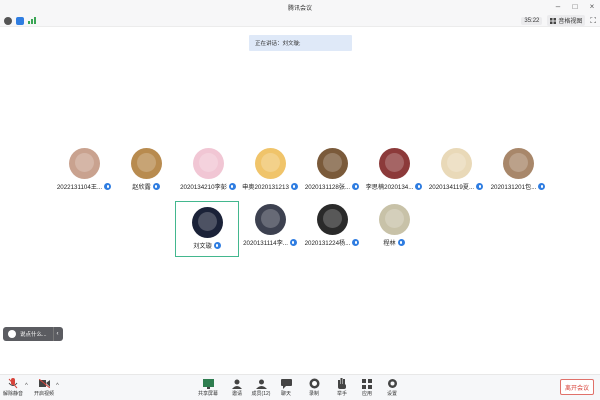  I want to click on chat-button: 聊天, so click(286, 387).